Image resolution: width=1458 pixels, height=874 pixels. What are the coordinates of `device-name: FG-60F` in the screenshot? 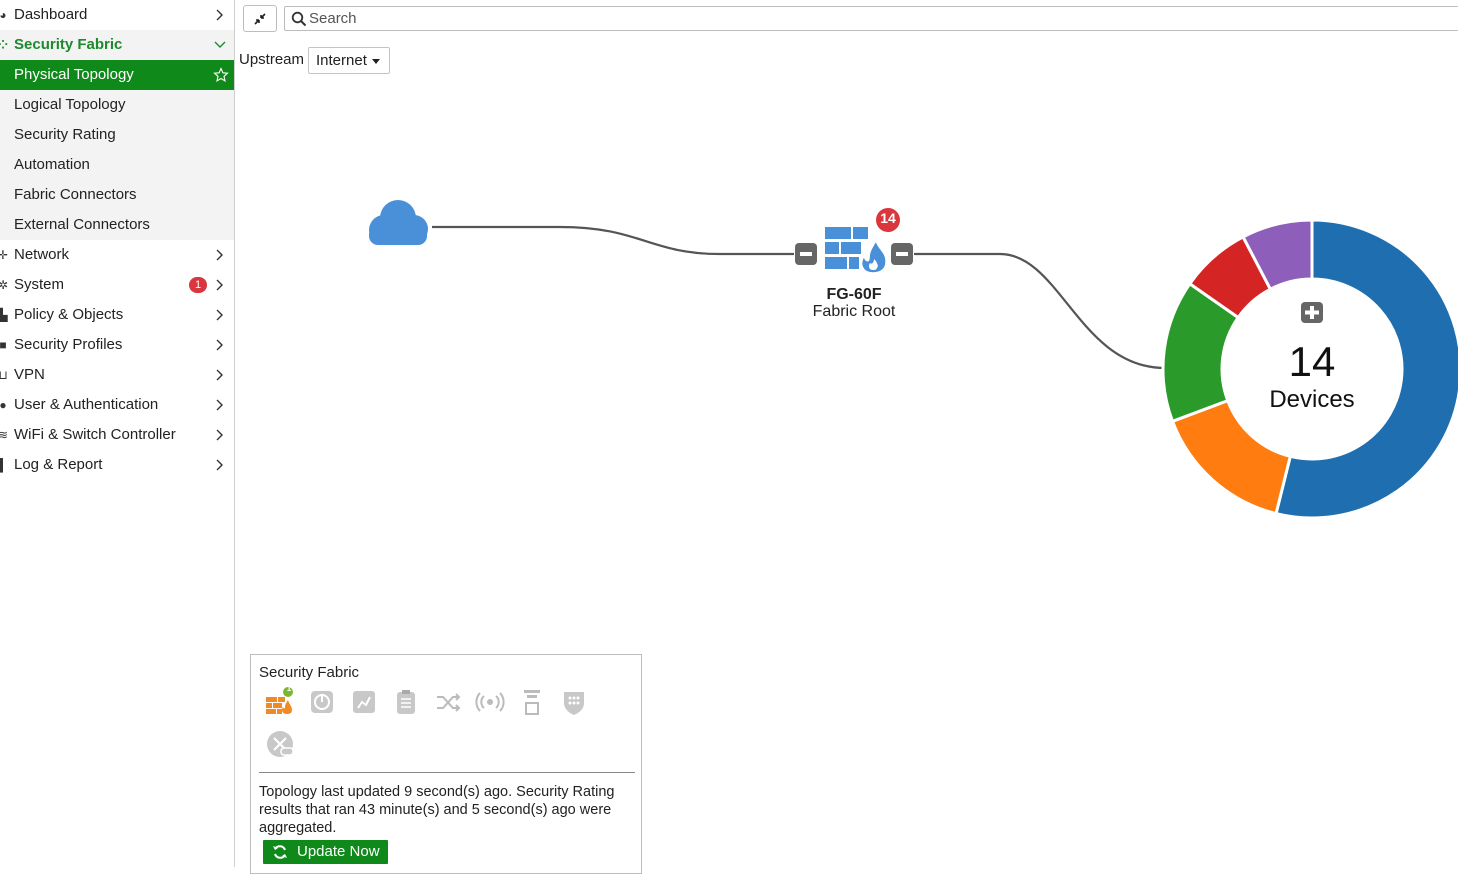 It's located at (854, 294).